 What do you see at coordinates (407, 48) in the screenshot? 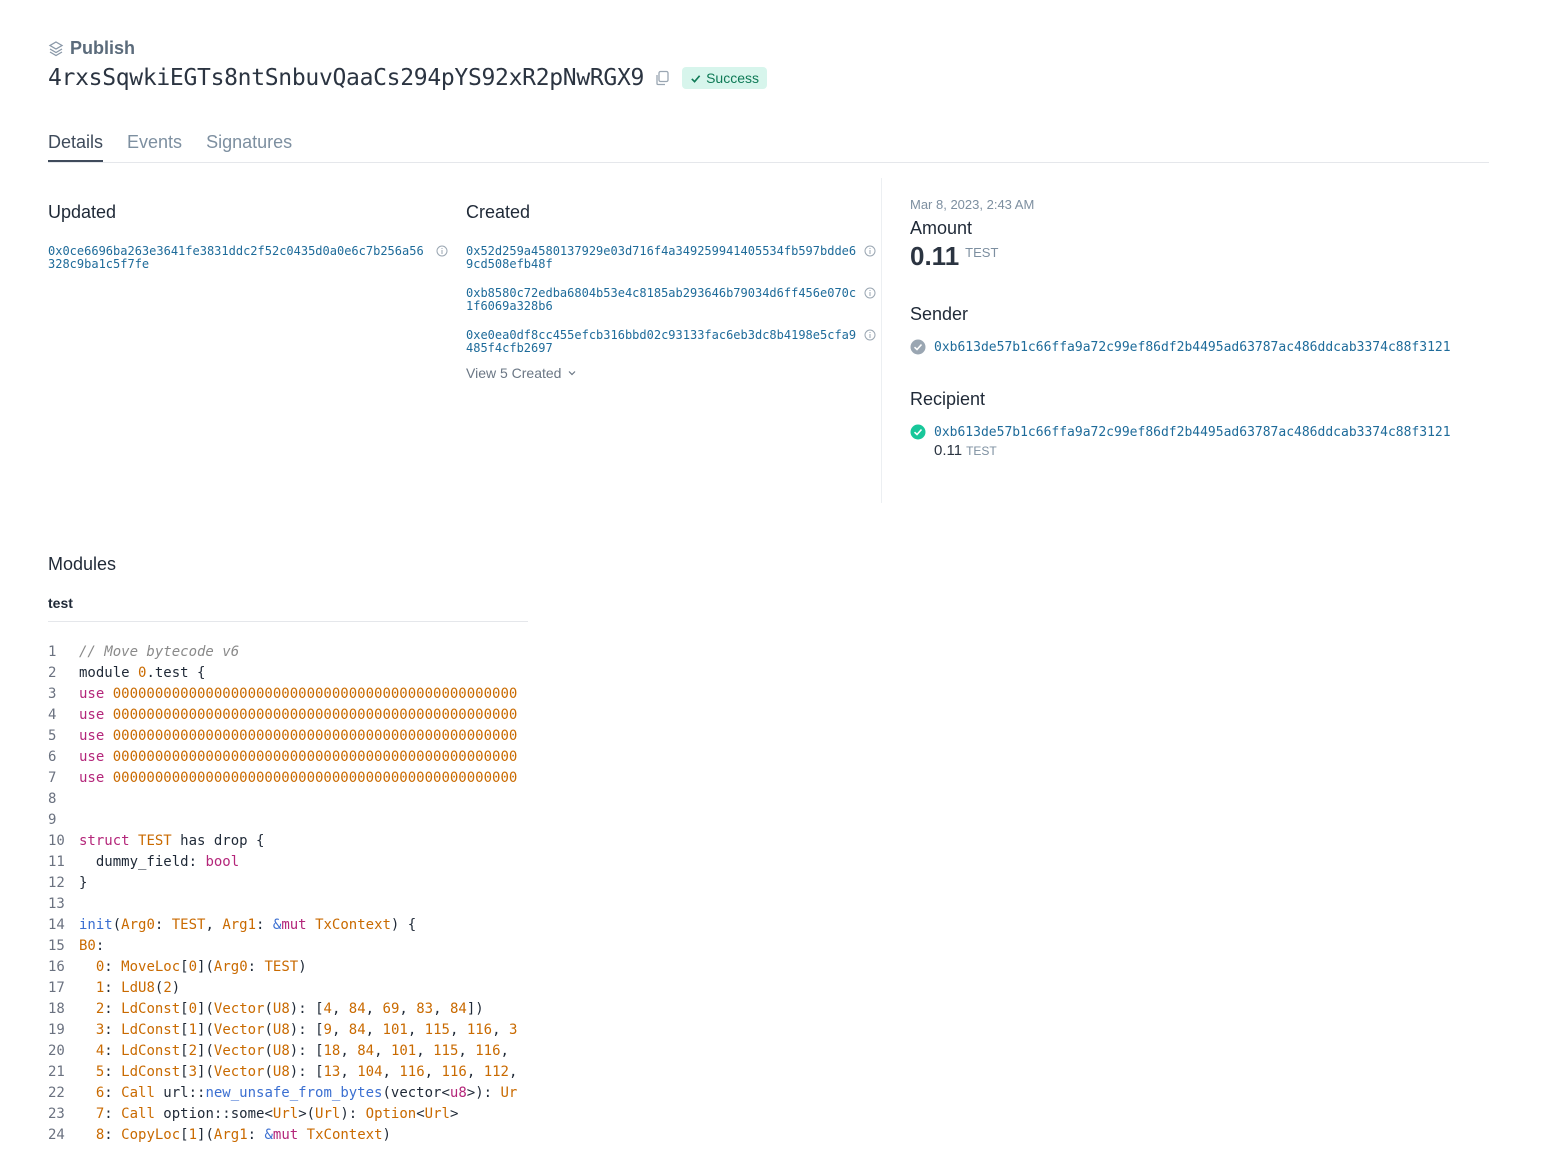
I see `transaction-kind: Publish` at bounding box center [407, 48].